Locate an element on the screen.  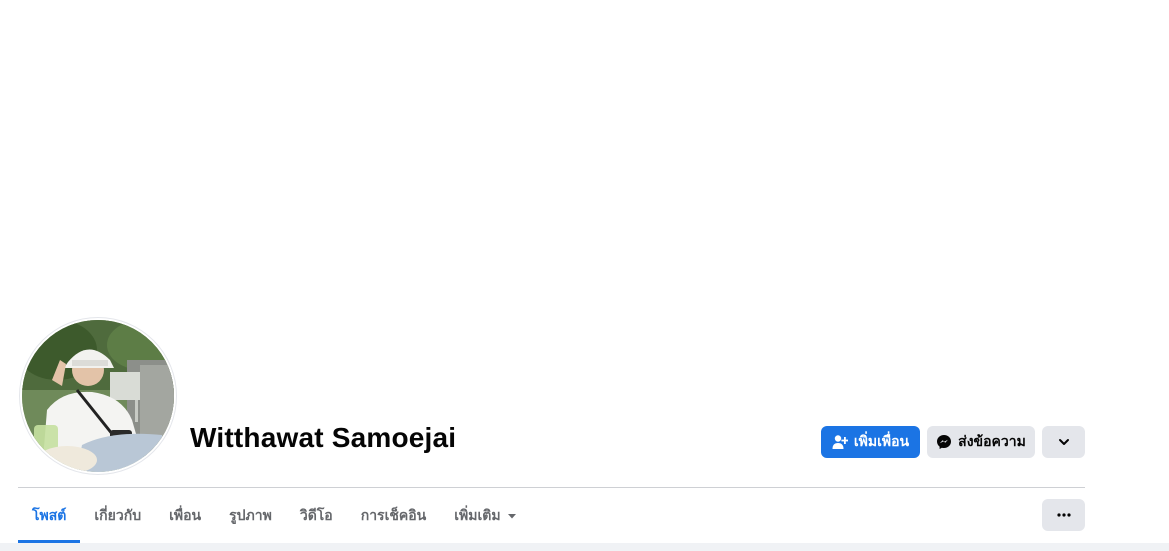
ellipsis-icon is located at coordinates (1063, 515).